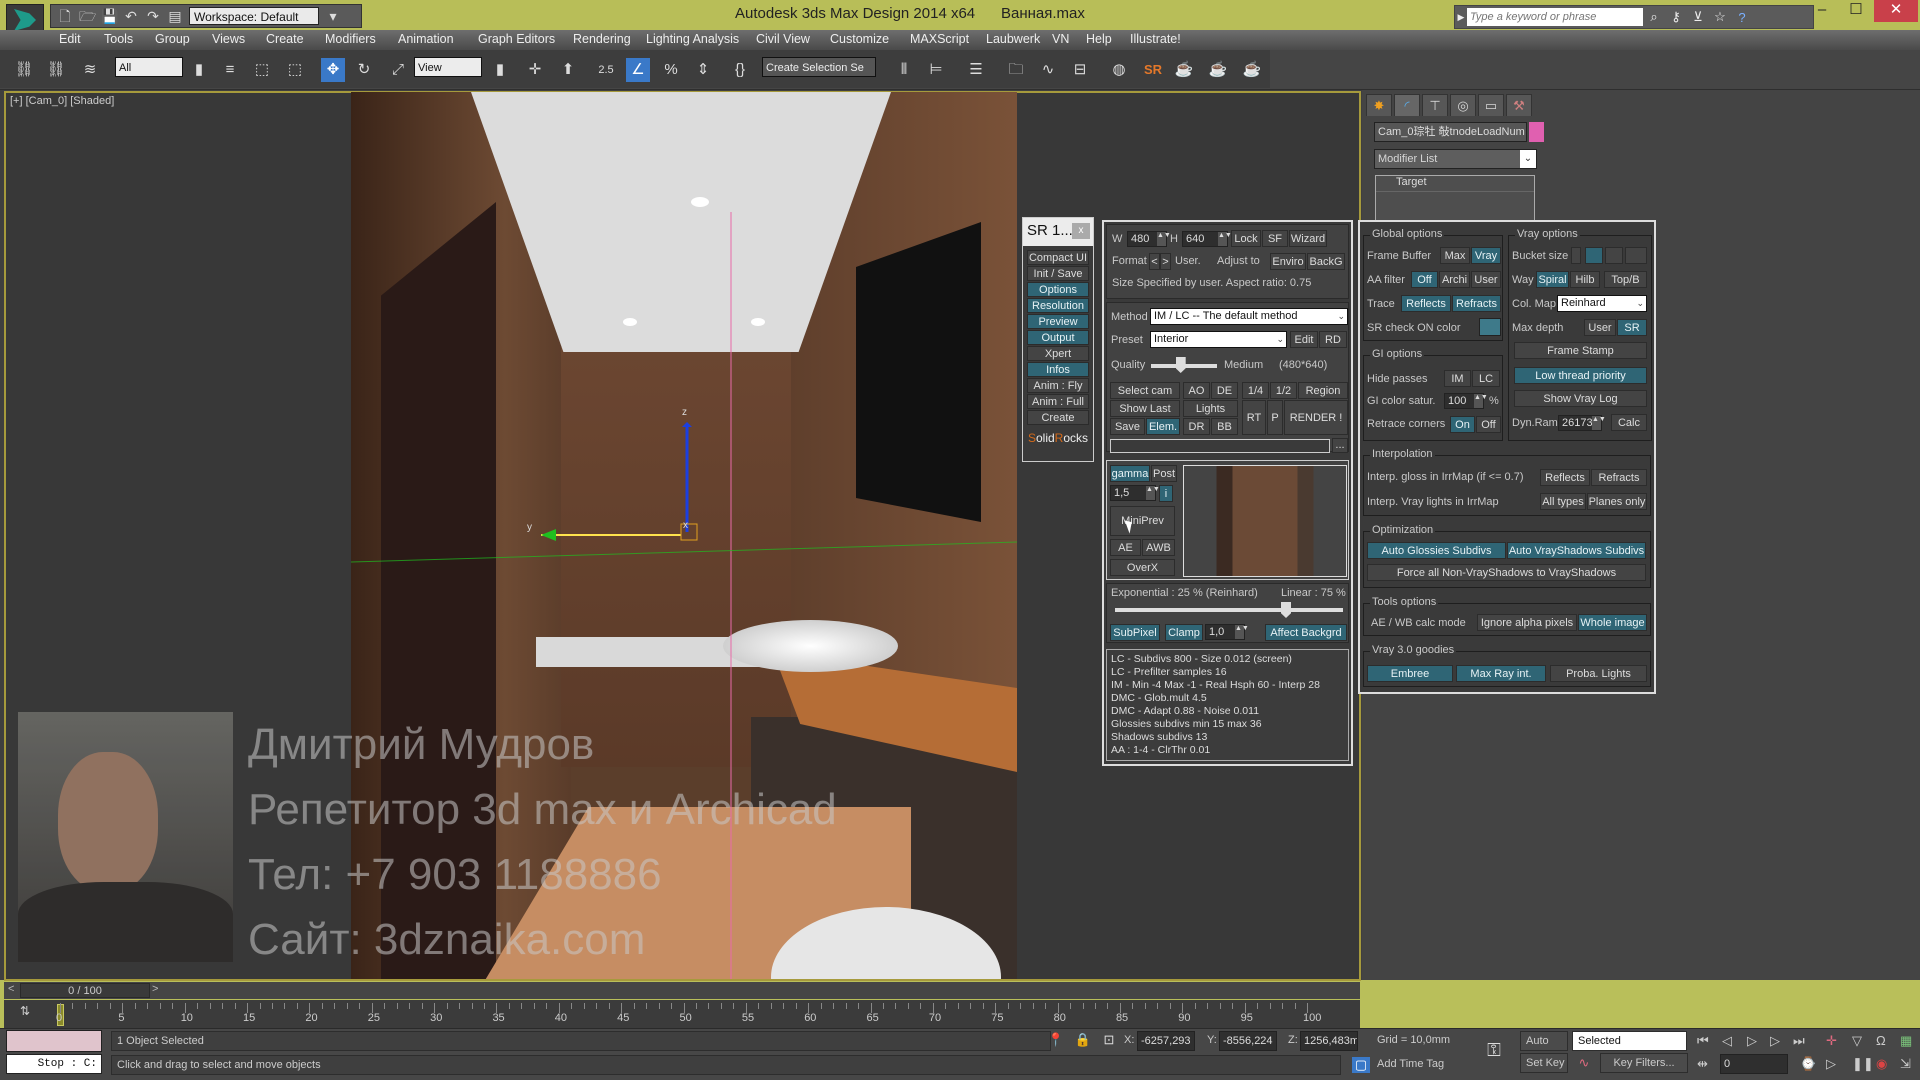 This screenshot has height=1080, width=1920. Describe the element at coordinates (1196, 426) in the screenshot. I see `dr-button: DR` at that location.